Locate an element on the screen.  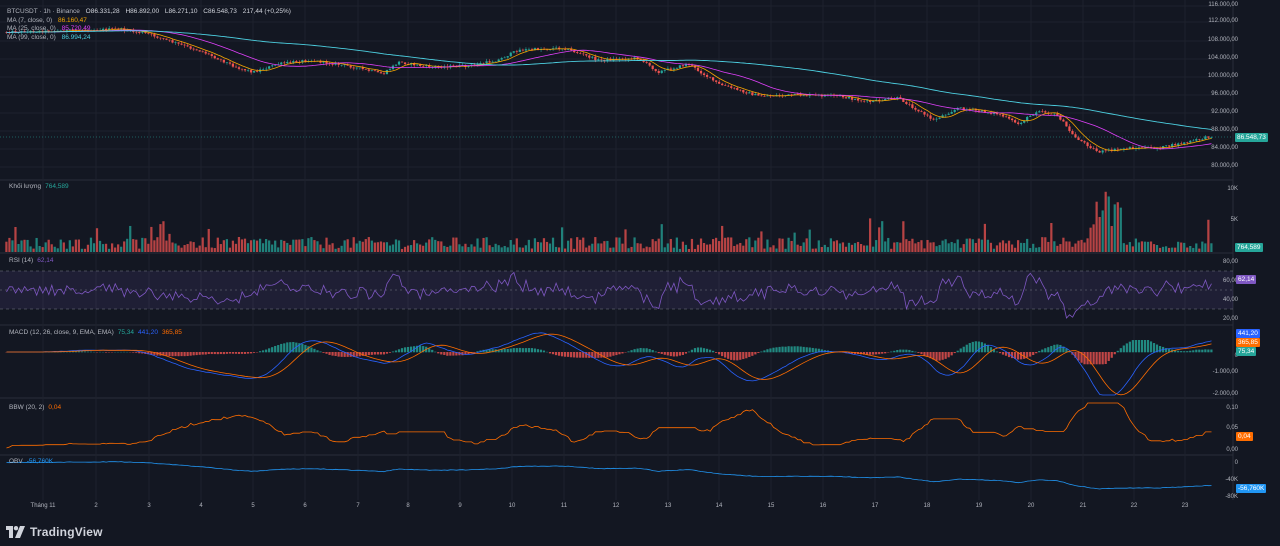
rsi-axis-20: 20,00 is located at coordinates (1230, 319).